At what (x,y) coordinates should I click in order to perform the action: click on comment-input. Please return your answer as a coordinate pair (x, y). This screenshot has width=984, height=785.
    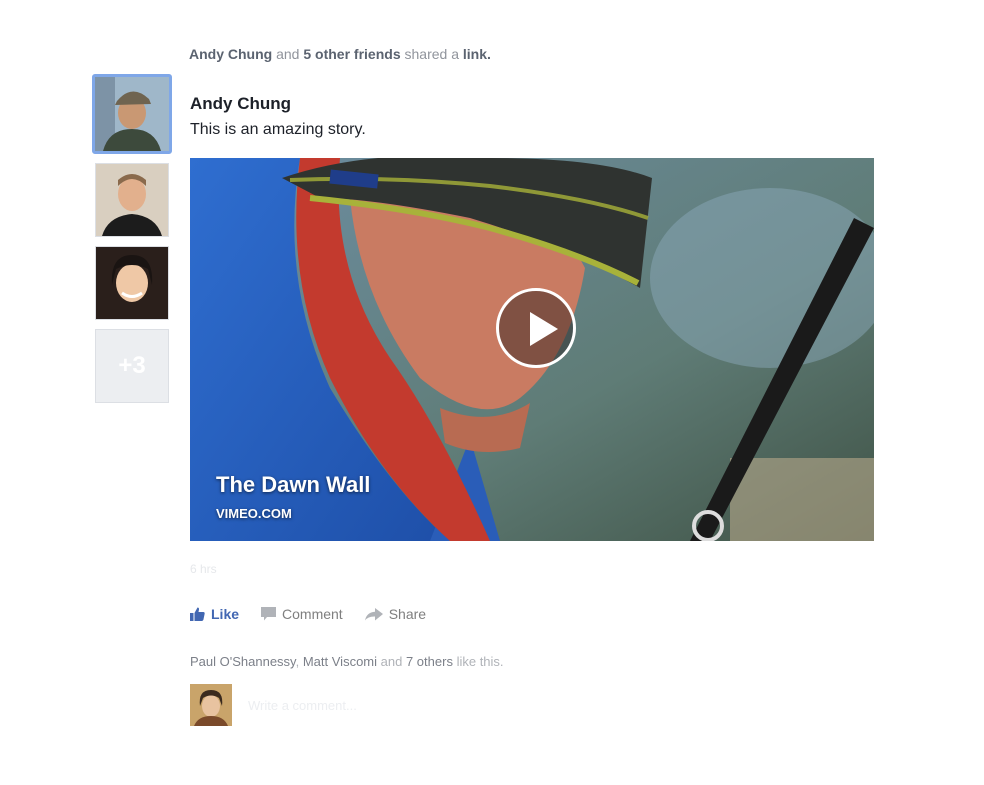
    Looking at the image, I should click on (438, 705).